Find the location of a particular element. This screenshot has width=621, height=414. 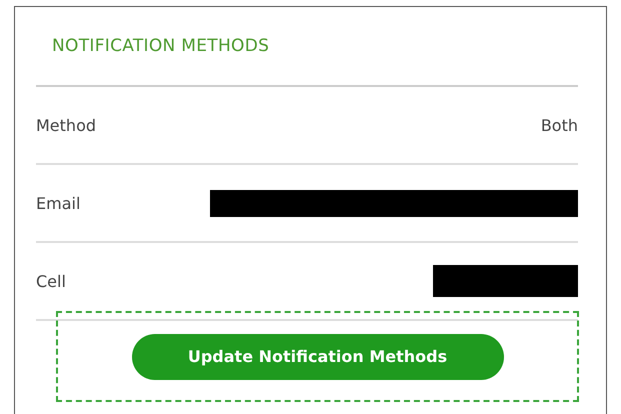

field-label: Method is located at coordinates (66, 125).